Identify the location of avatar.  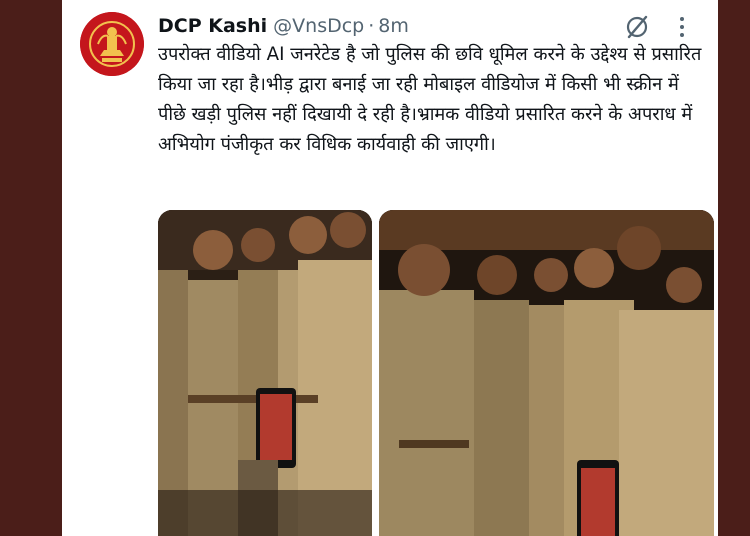
(112, 44).